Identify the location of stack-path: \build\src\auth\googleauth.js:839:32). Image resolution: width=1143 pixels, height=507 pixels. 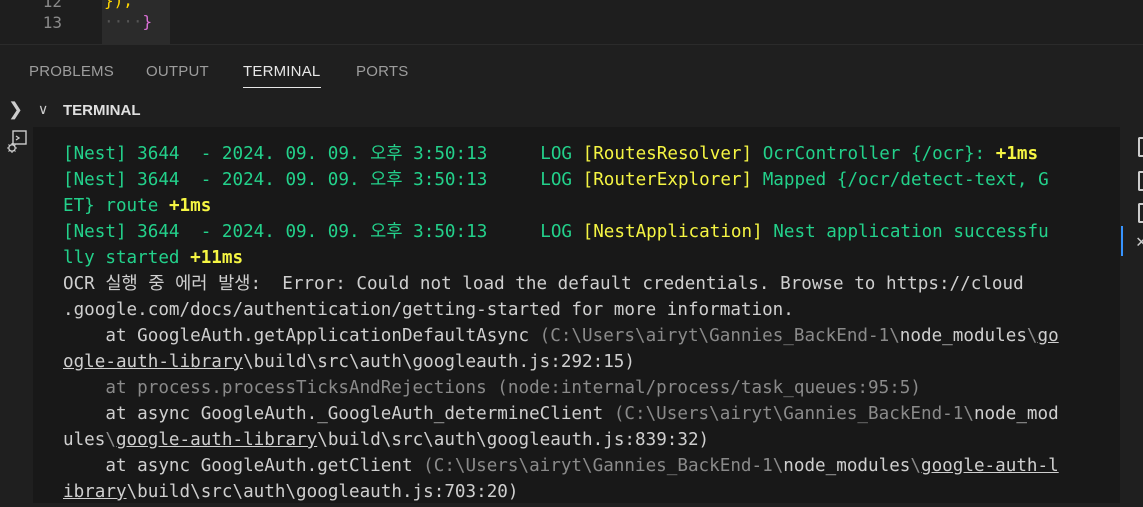
(513, 440).